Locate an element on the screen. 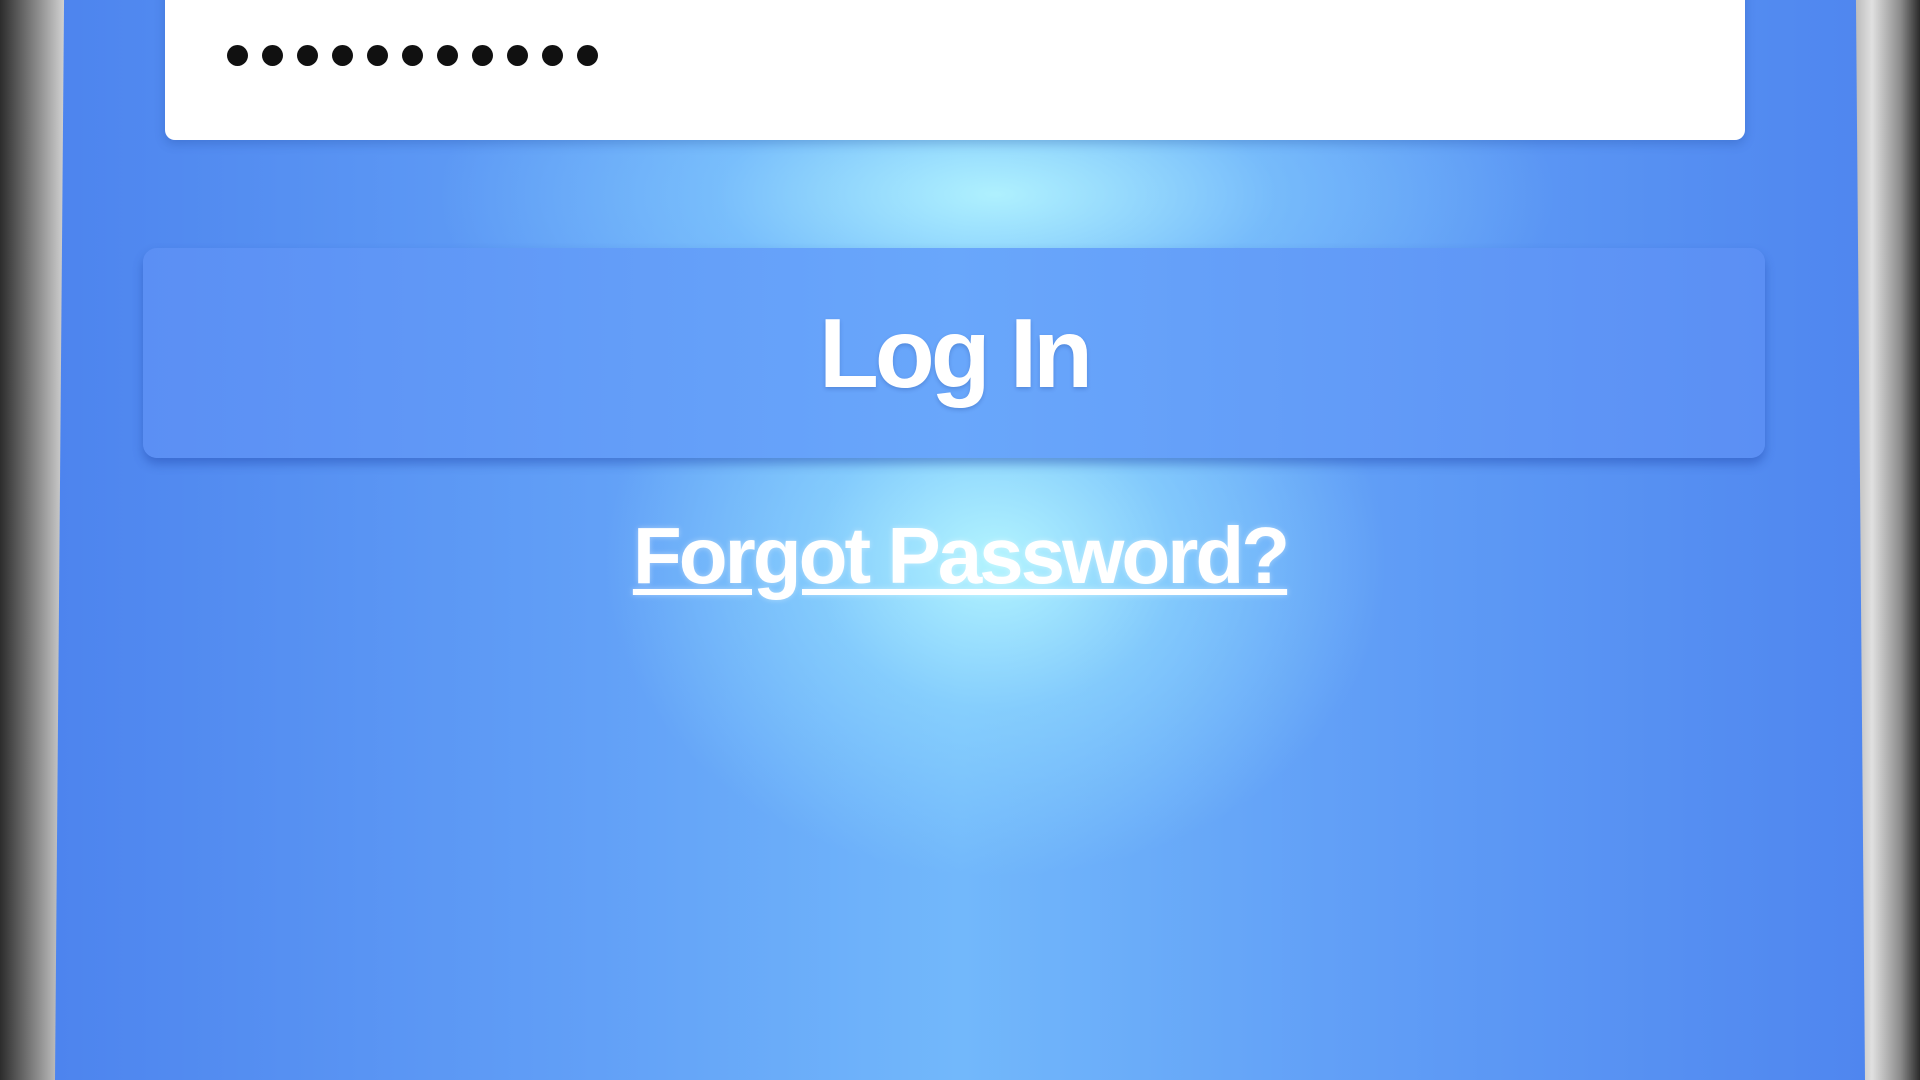 This screenshot has height=1080, width=1920. forgot-password-link: Forgot Password? is located at coordinates (960, 556).